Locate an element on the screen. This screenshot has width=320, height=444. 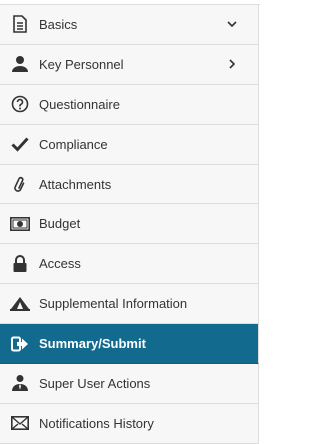
sign-out-icon is located at coordinates (20, 344).